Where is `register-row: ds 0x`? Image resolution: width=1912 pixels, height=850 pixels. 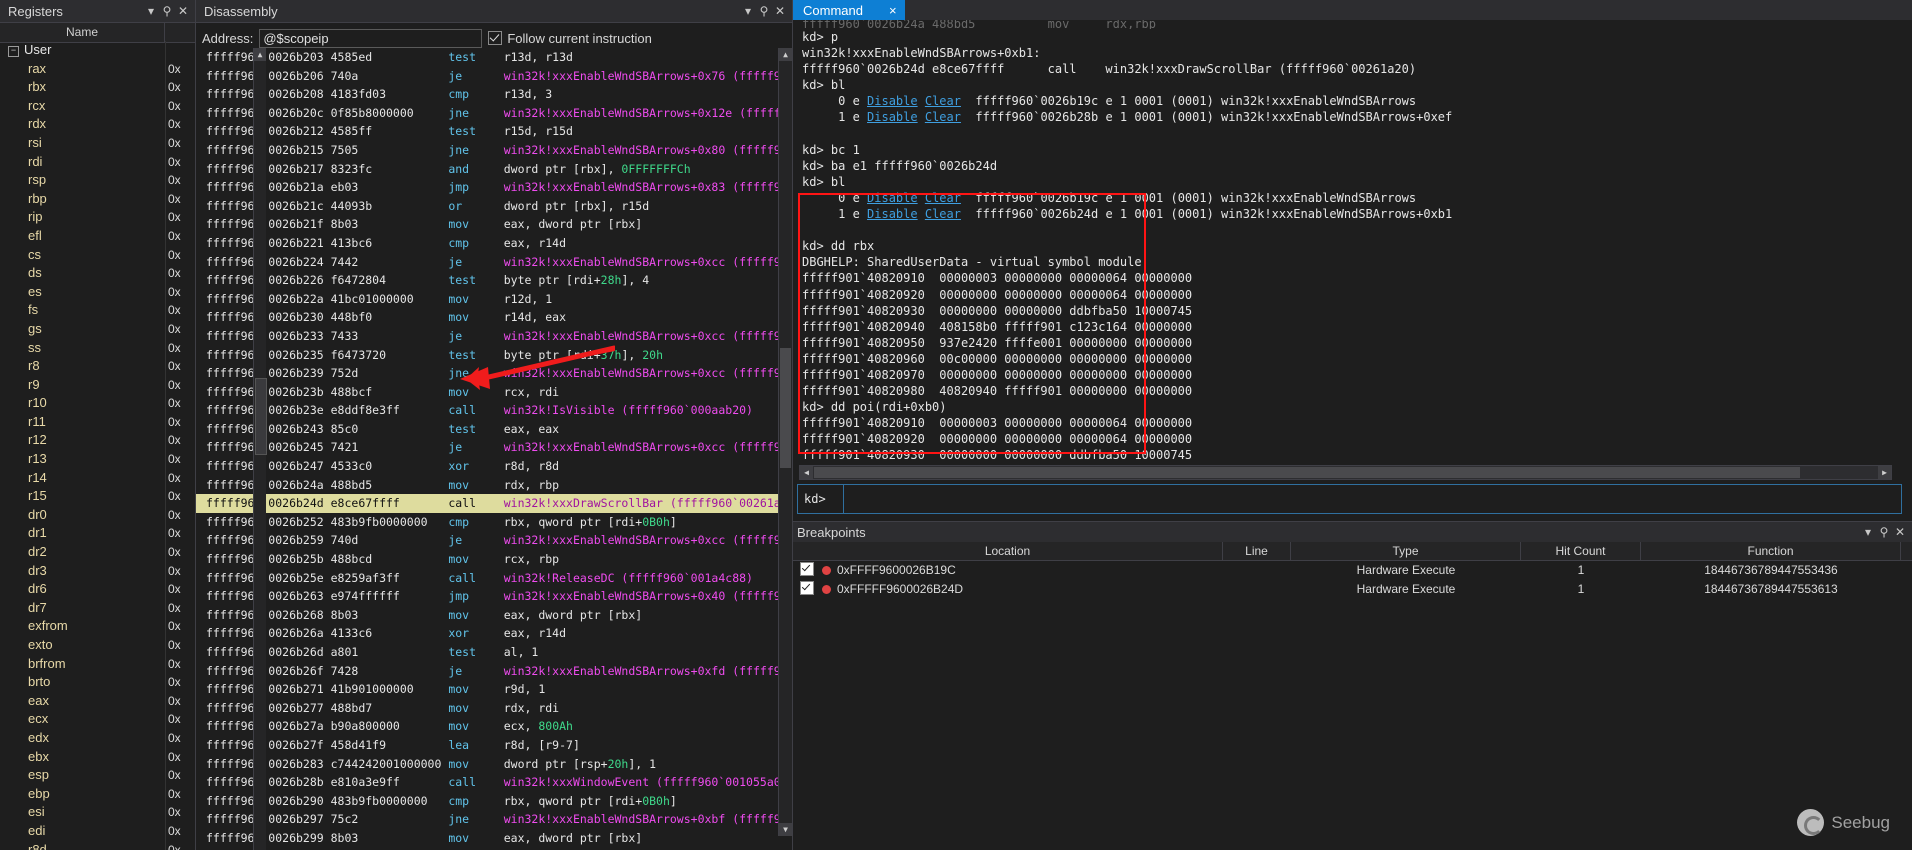
register-row: ds 0x is located at coordinates (97, 273).